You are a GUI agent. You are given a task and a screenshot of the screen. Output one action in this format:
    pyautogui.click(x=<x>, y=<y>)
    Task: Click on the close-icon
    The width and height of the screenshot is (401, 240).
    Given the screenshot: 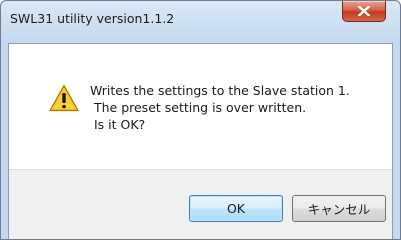 What is the action you would take?
    pyautogui.click(x=364, y=11)
    